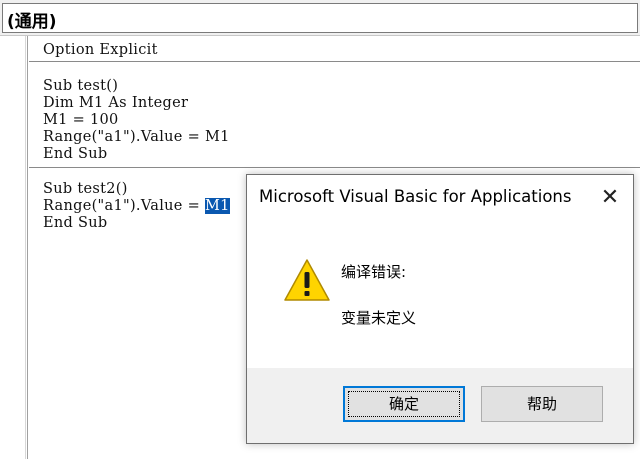 The image size is (640, 459). I want to click on help-button-label: 帮助, so click(541, 404).